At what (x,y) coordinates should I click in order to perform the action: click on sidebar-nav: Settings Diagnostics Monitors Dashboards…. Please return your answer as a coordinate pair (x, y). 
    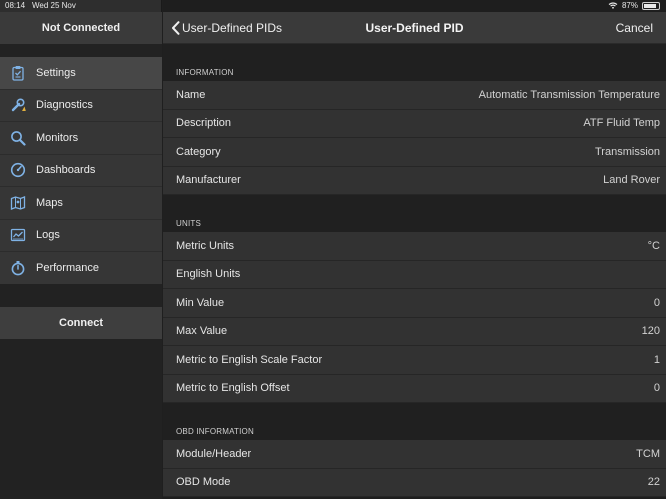
    Looking at the image, I should click on (81, 171).